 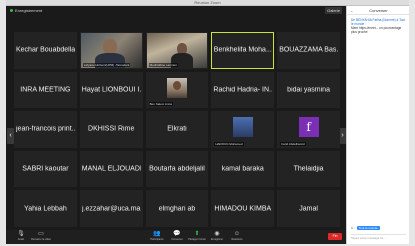 I want to click on participant-name: DKHISSI Rime, so click(x=111, y=129).